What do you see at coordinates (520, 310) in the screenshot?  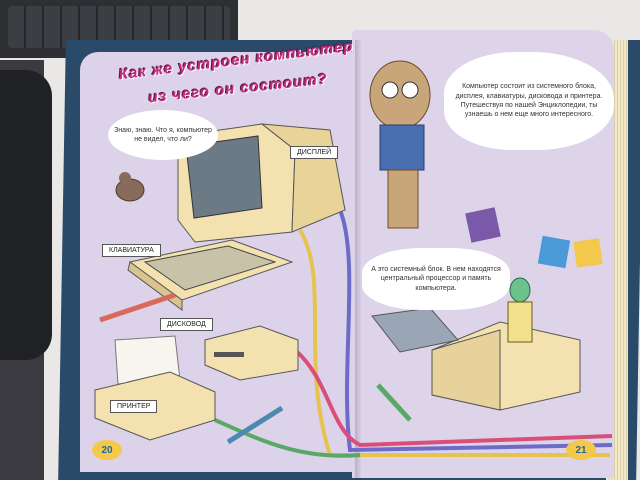 I see `robot-drawing` at bounding box center [520, 310].